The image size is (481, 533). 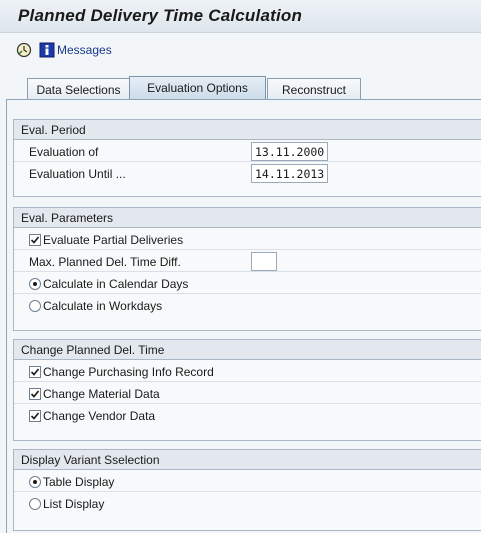 What do you see at coordinates (101, 394) in the screenshot?
I see `material-data-label: Change Material Data` at bounding box center [101, 394].